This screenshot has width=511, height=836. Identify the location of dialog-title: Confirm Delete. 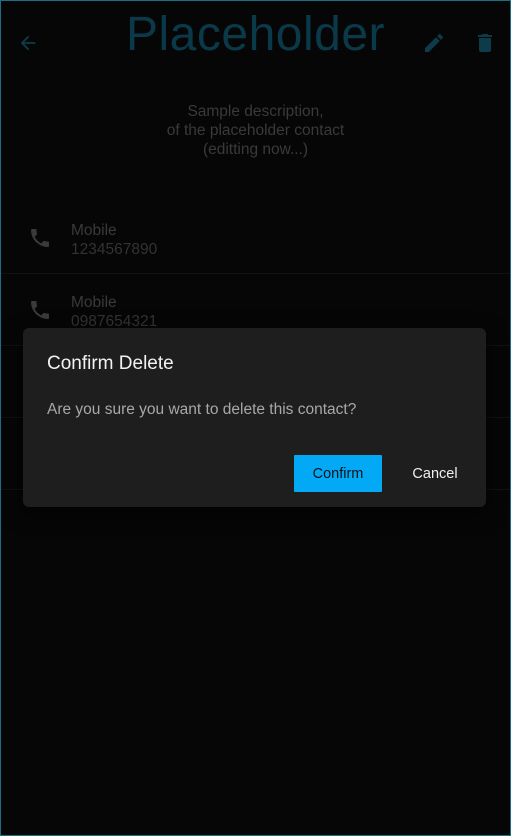
(110, 363).